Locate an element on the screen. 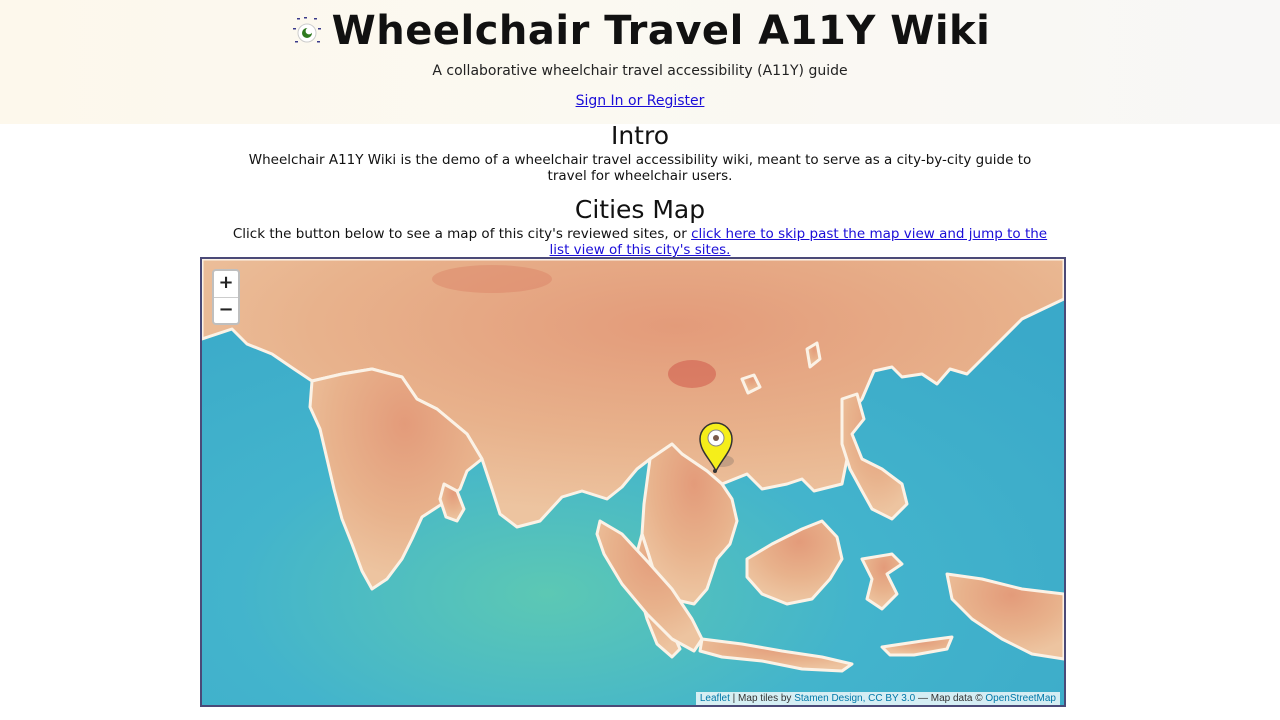 The image size is (1280, 720). cities-map-heading: Cities Map is located at coordinates (640, 209).